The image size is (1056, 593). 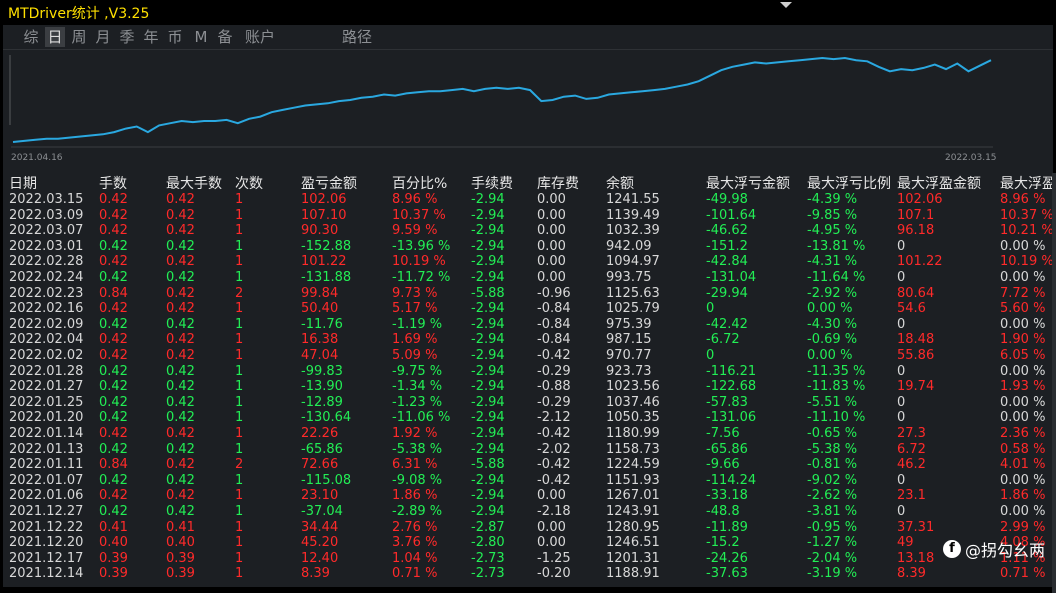 I want to click on column-header: 盈亏金额, so click(x=329, y=183).